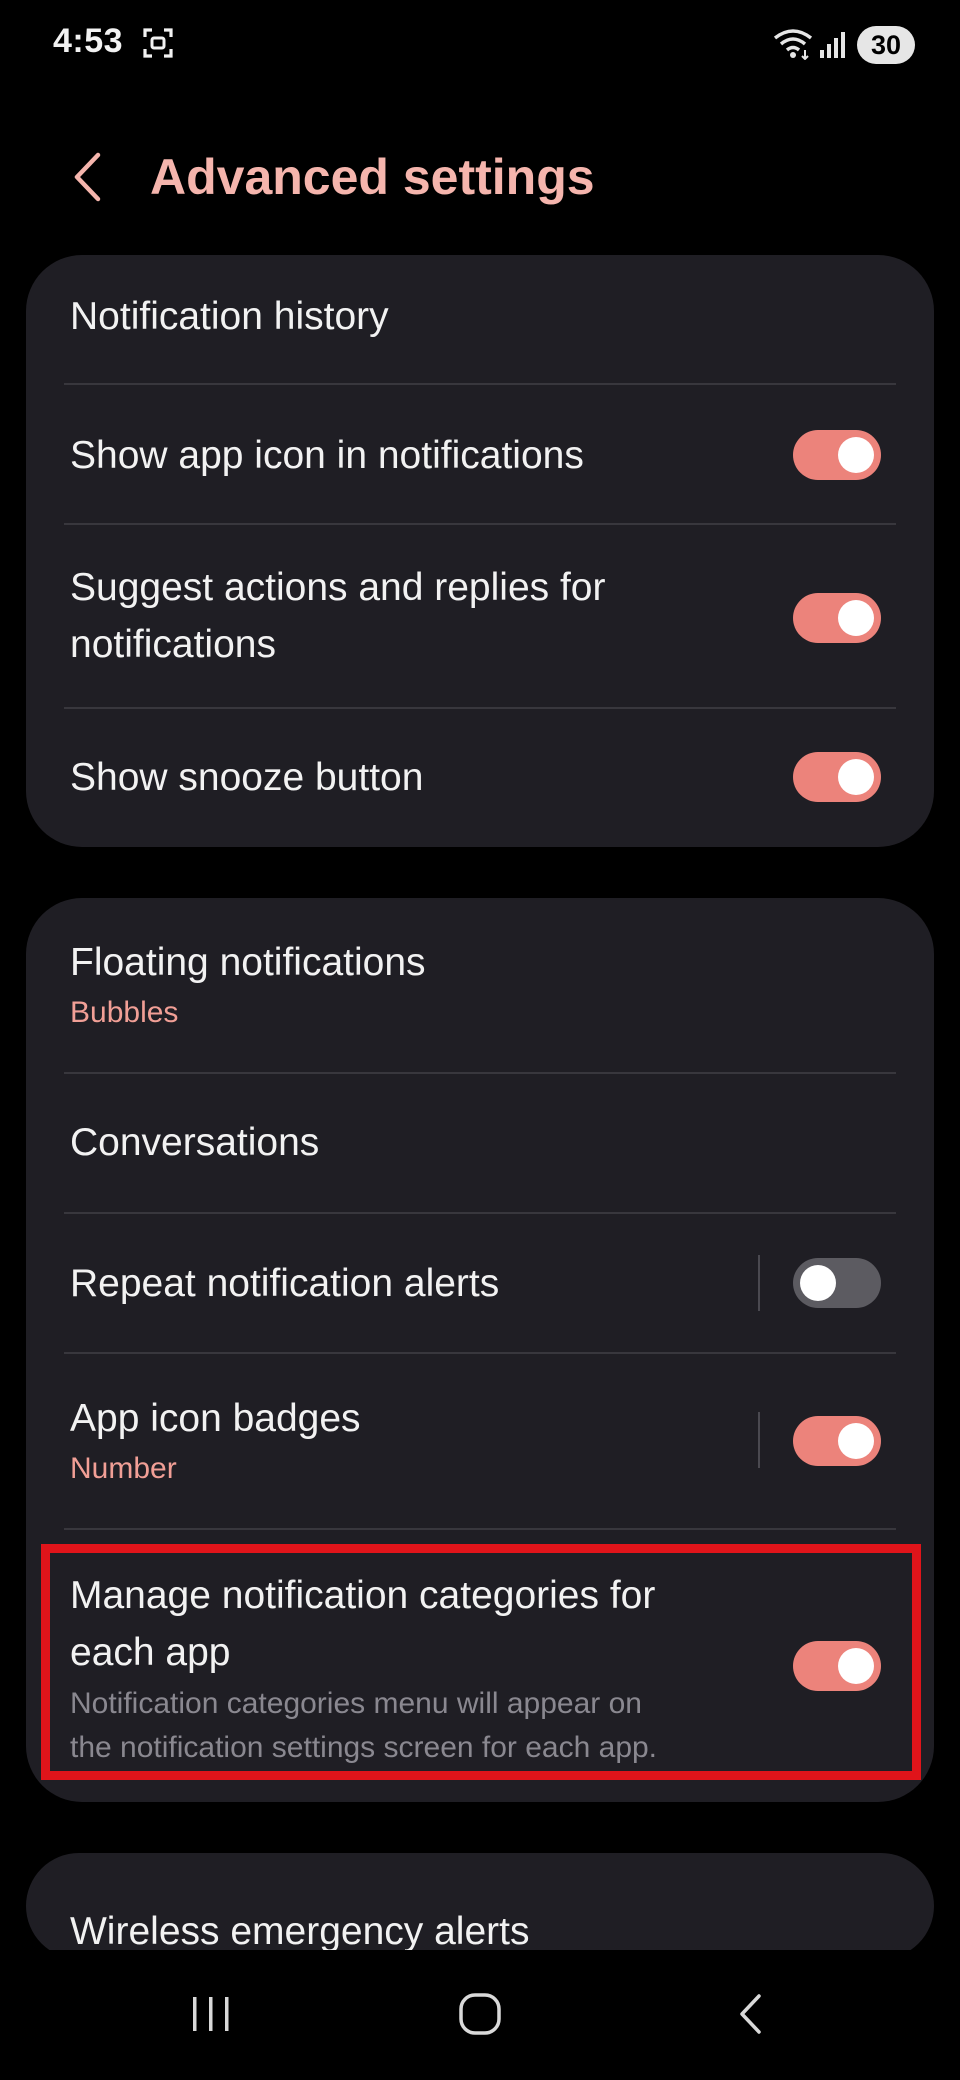  What do you see at coordinates (481, 1662) in the screenshot?
I see `highlight-box` at bounding box center [481, 1662].